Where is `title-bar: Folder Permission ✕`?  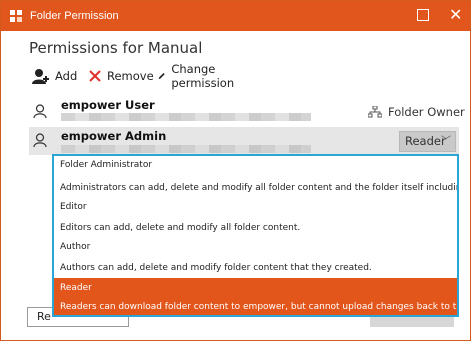
title-bar: Folder Permission ✕ is located at coordinates (235, 16).